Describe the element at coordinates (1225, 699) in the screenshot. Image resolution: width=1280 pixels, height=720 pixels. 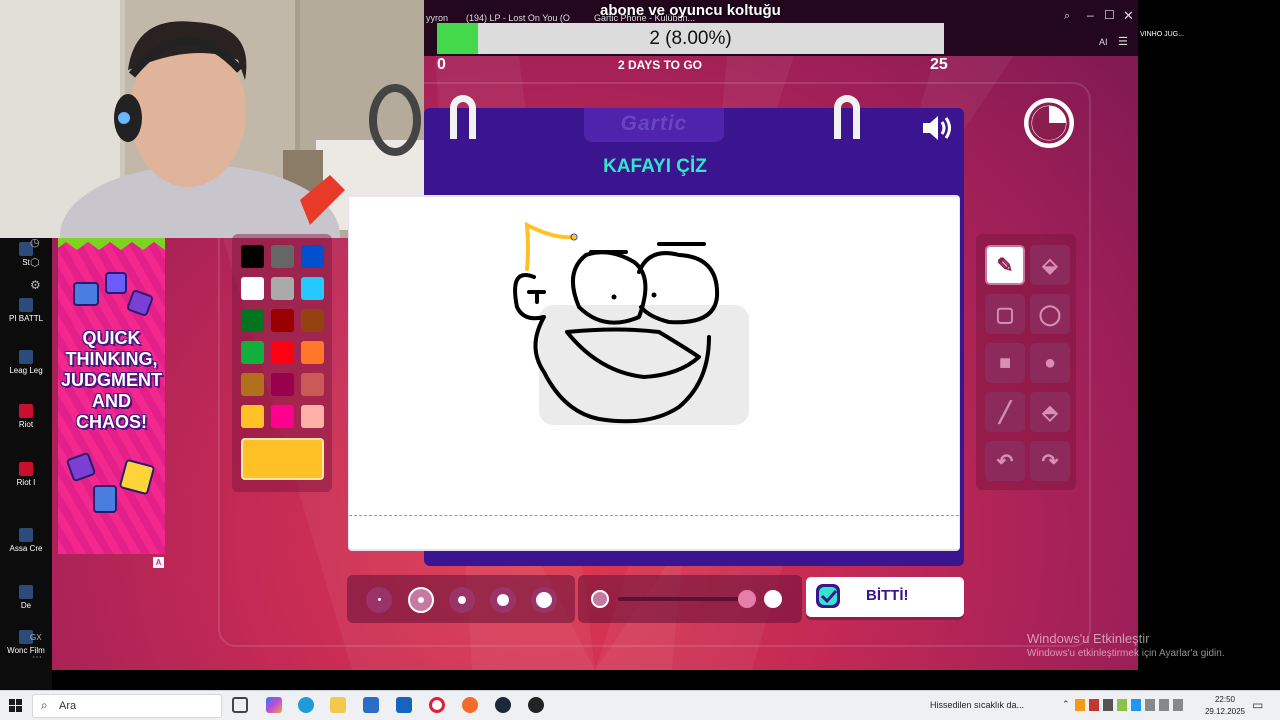
I see `clock-time: 22:50` at that location.